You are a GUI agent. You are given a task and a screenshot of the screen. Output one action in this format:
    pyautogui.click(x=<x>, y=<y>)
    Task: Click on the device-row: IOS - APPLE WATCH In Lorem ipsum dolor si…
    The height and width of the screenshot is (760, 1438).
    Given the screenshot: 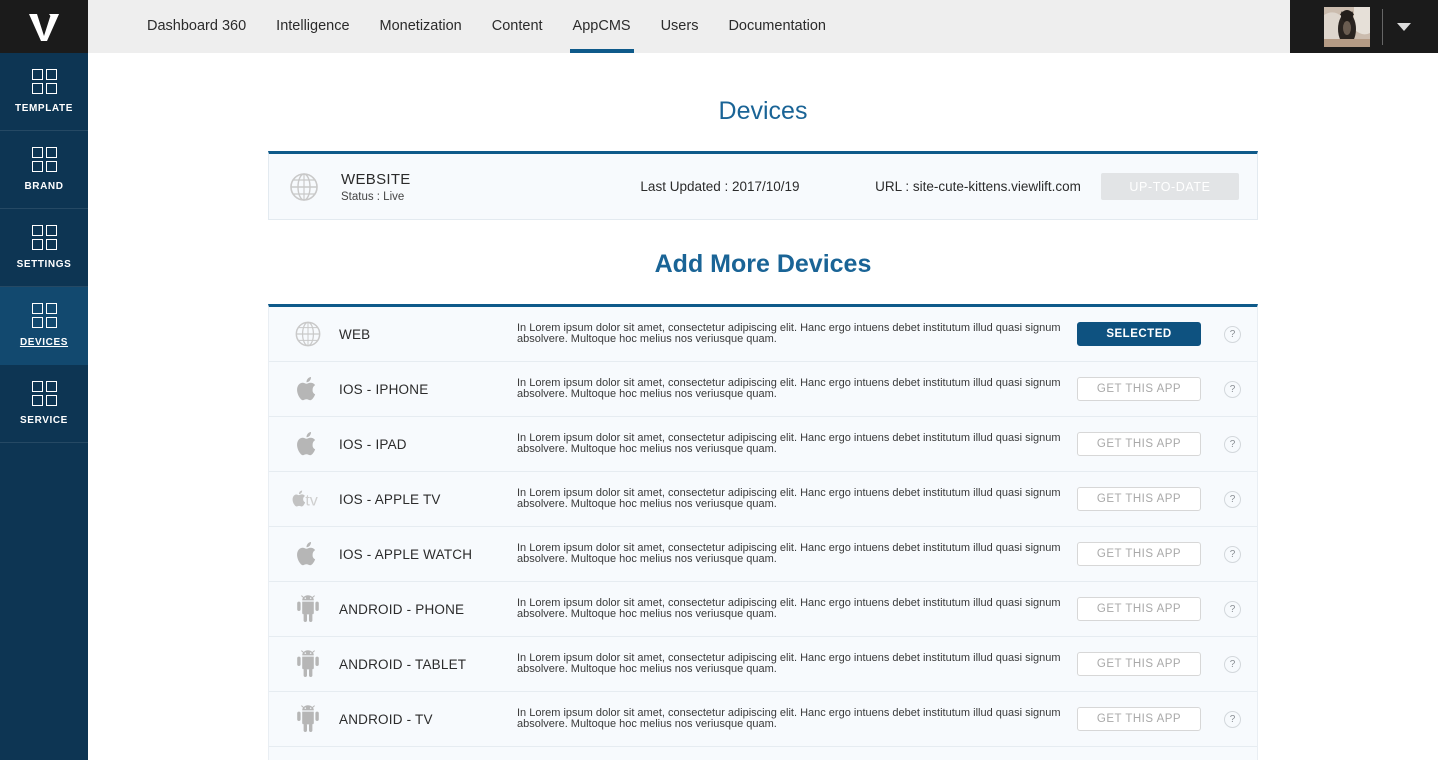 What is the action you would take?
    pyautogui.click(x=763, y=554)
    